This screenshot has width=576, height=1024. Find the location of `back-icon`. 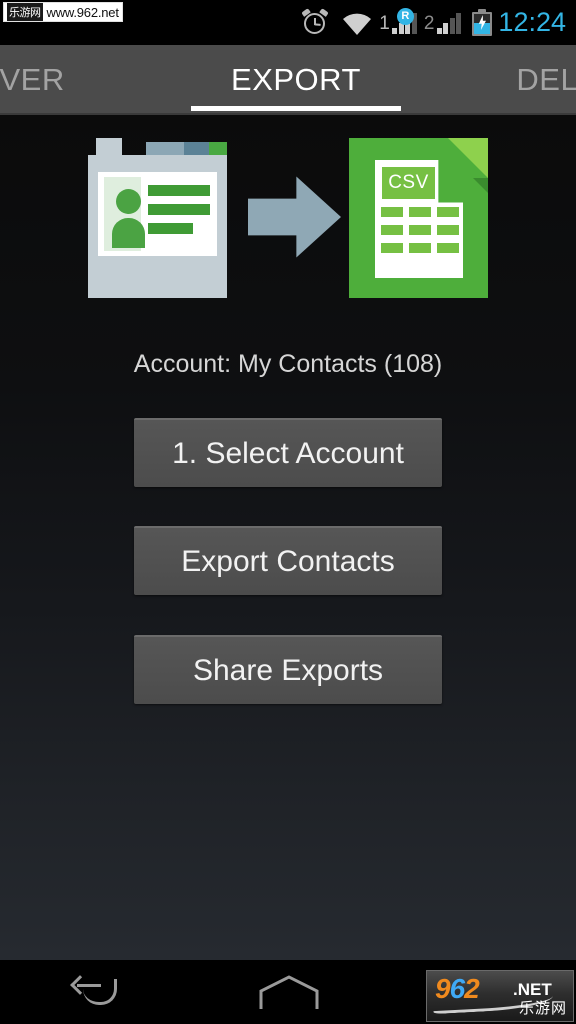

back-icon is located at coordinates (94, 991).